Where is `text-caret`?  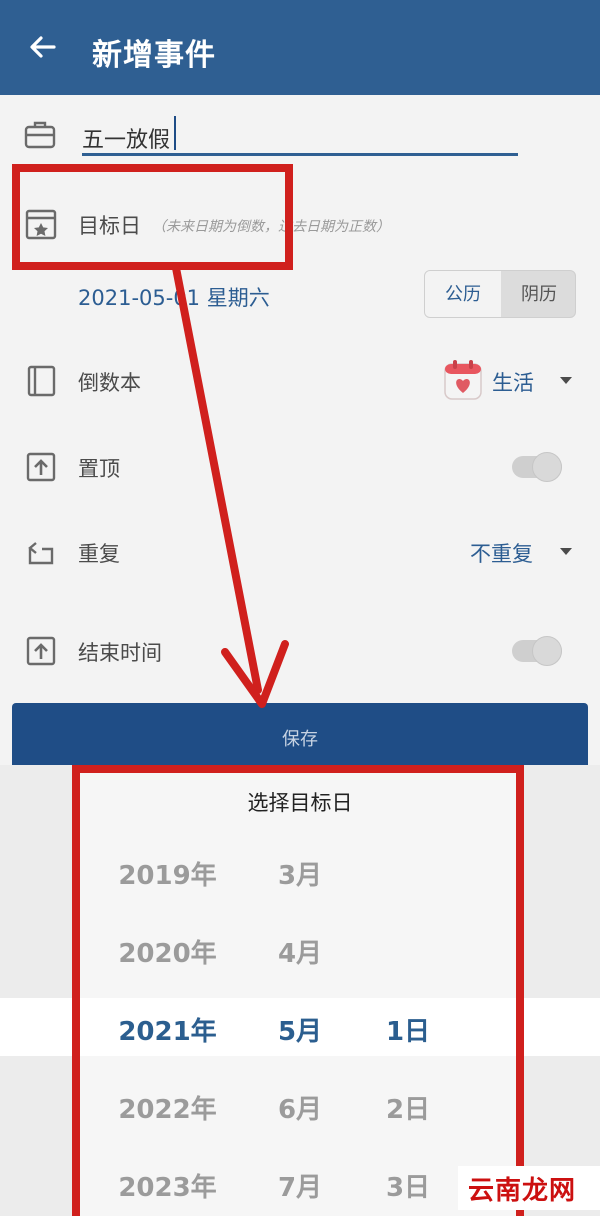 text-caret is located at coordinates (175, 133).